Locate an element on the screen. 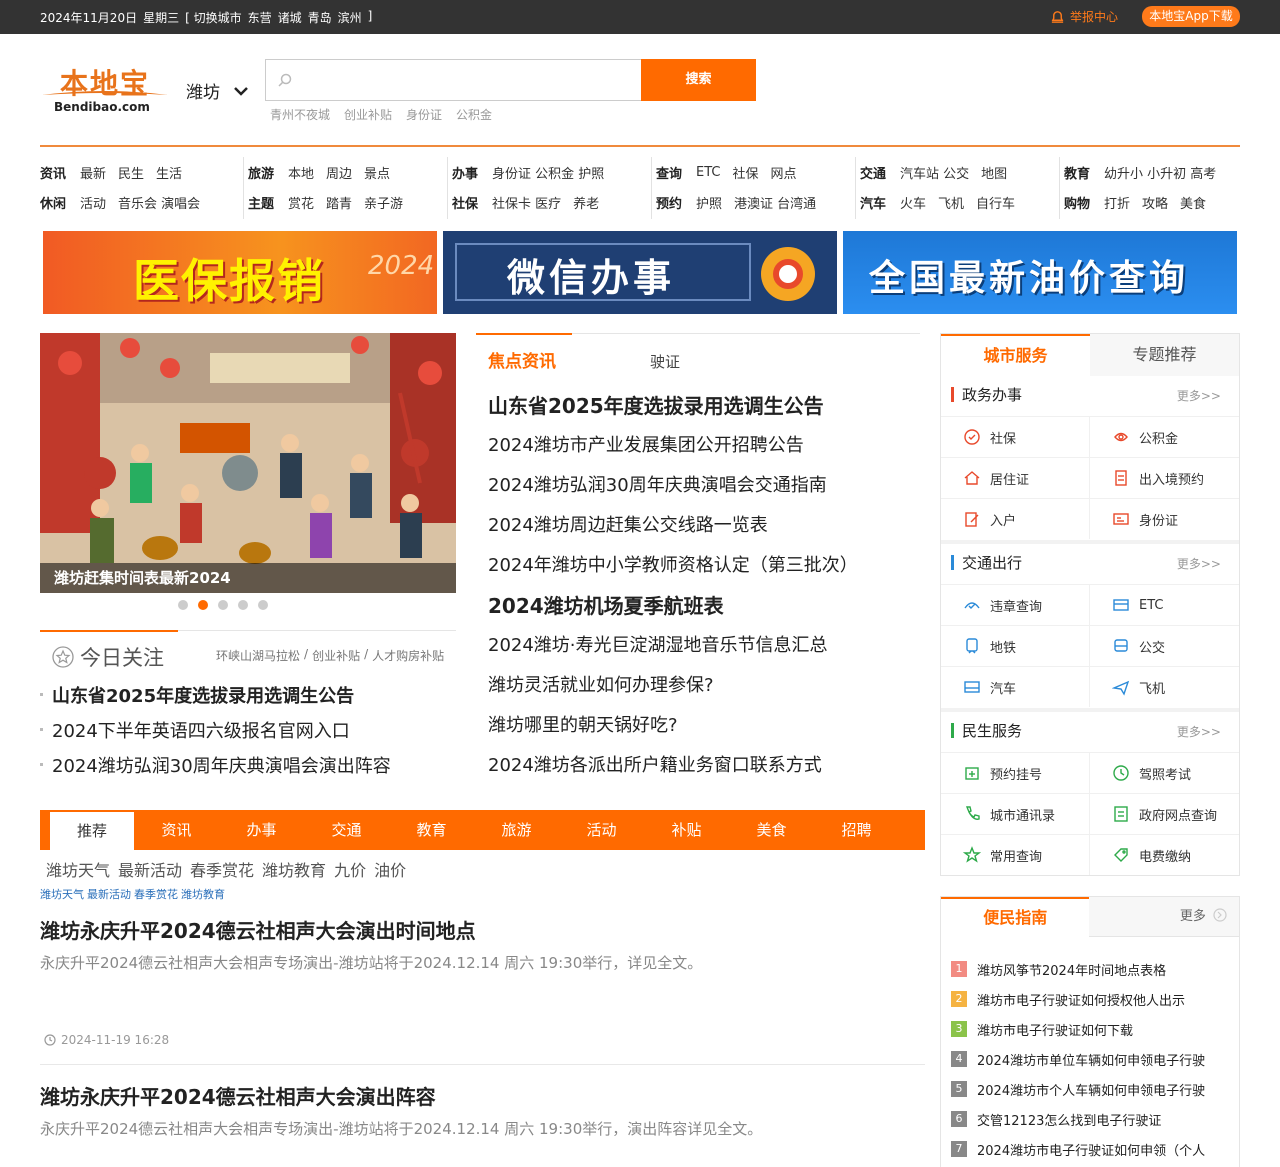 The image size is (1280, 1167). service-item: 违章查询 is located at coordinates (1015, 605).